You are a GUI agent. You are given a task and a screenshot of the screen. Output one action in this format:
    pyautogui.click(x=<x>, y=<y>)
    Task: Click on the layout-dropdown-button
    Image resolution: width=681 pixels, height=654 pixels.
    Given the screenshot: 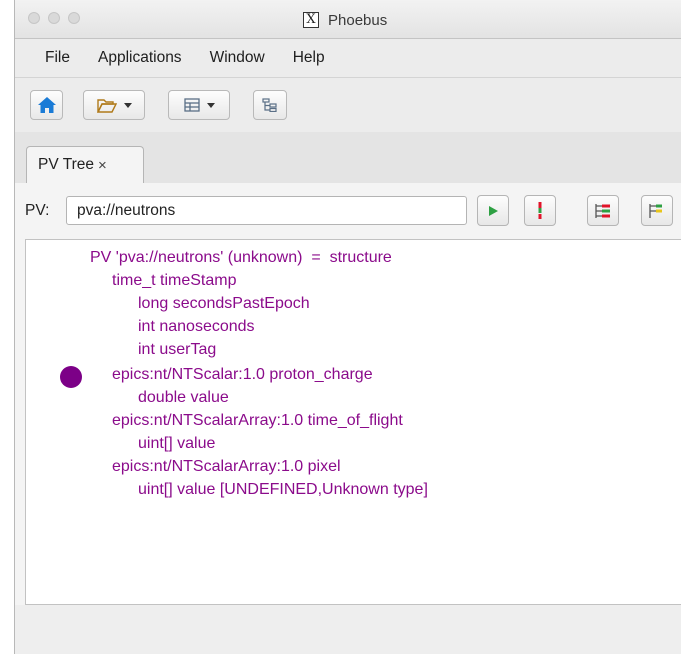 What is the action you would take?
    pyautogui.click(x=199, y=105)
    